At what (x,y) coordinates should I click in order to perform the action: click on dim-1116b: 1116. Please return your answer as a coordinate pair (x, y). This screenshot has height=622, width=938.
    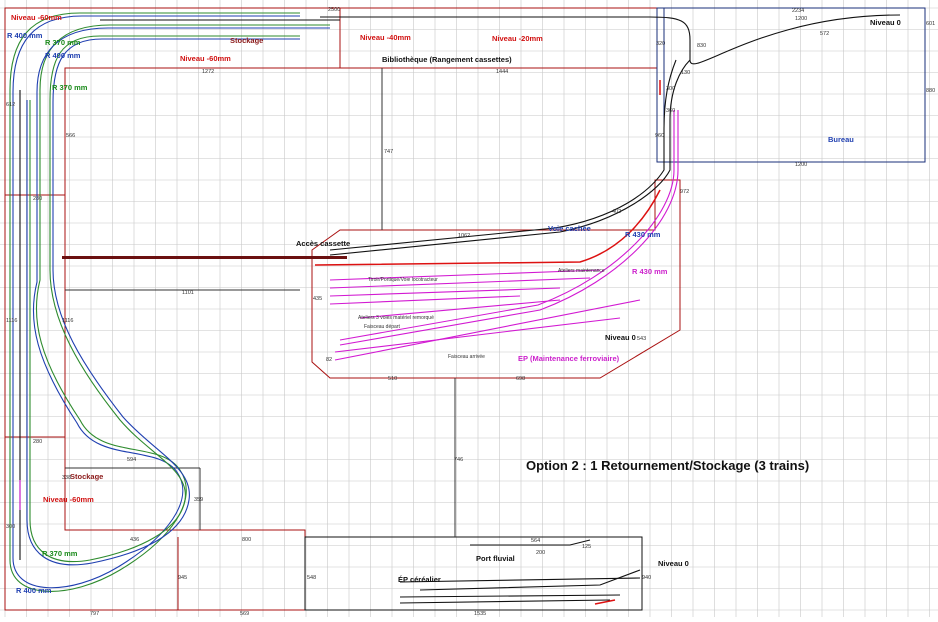
    Looking at the image, I should click on (67, 321).